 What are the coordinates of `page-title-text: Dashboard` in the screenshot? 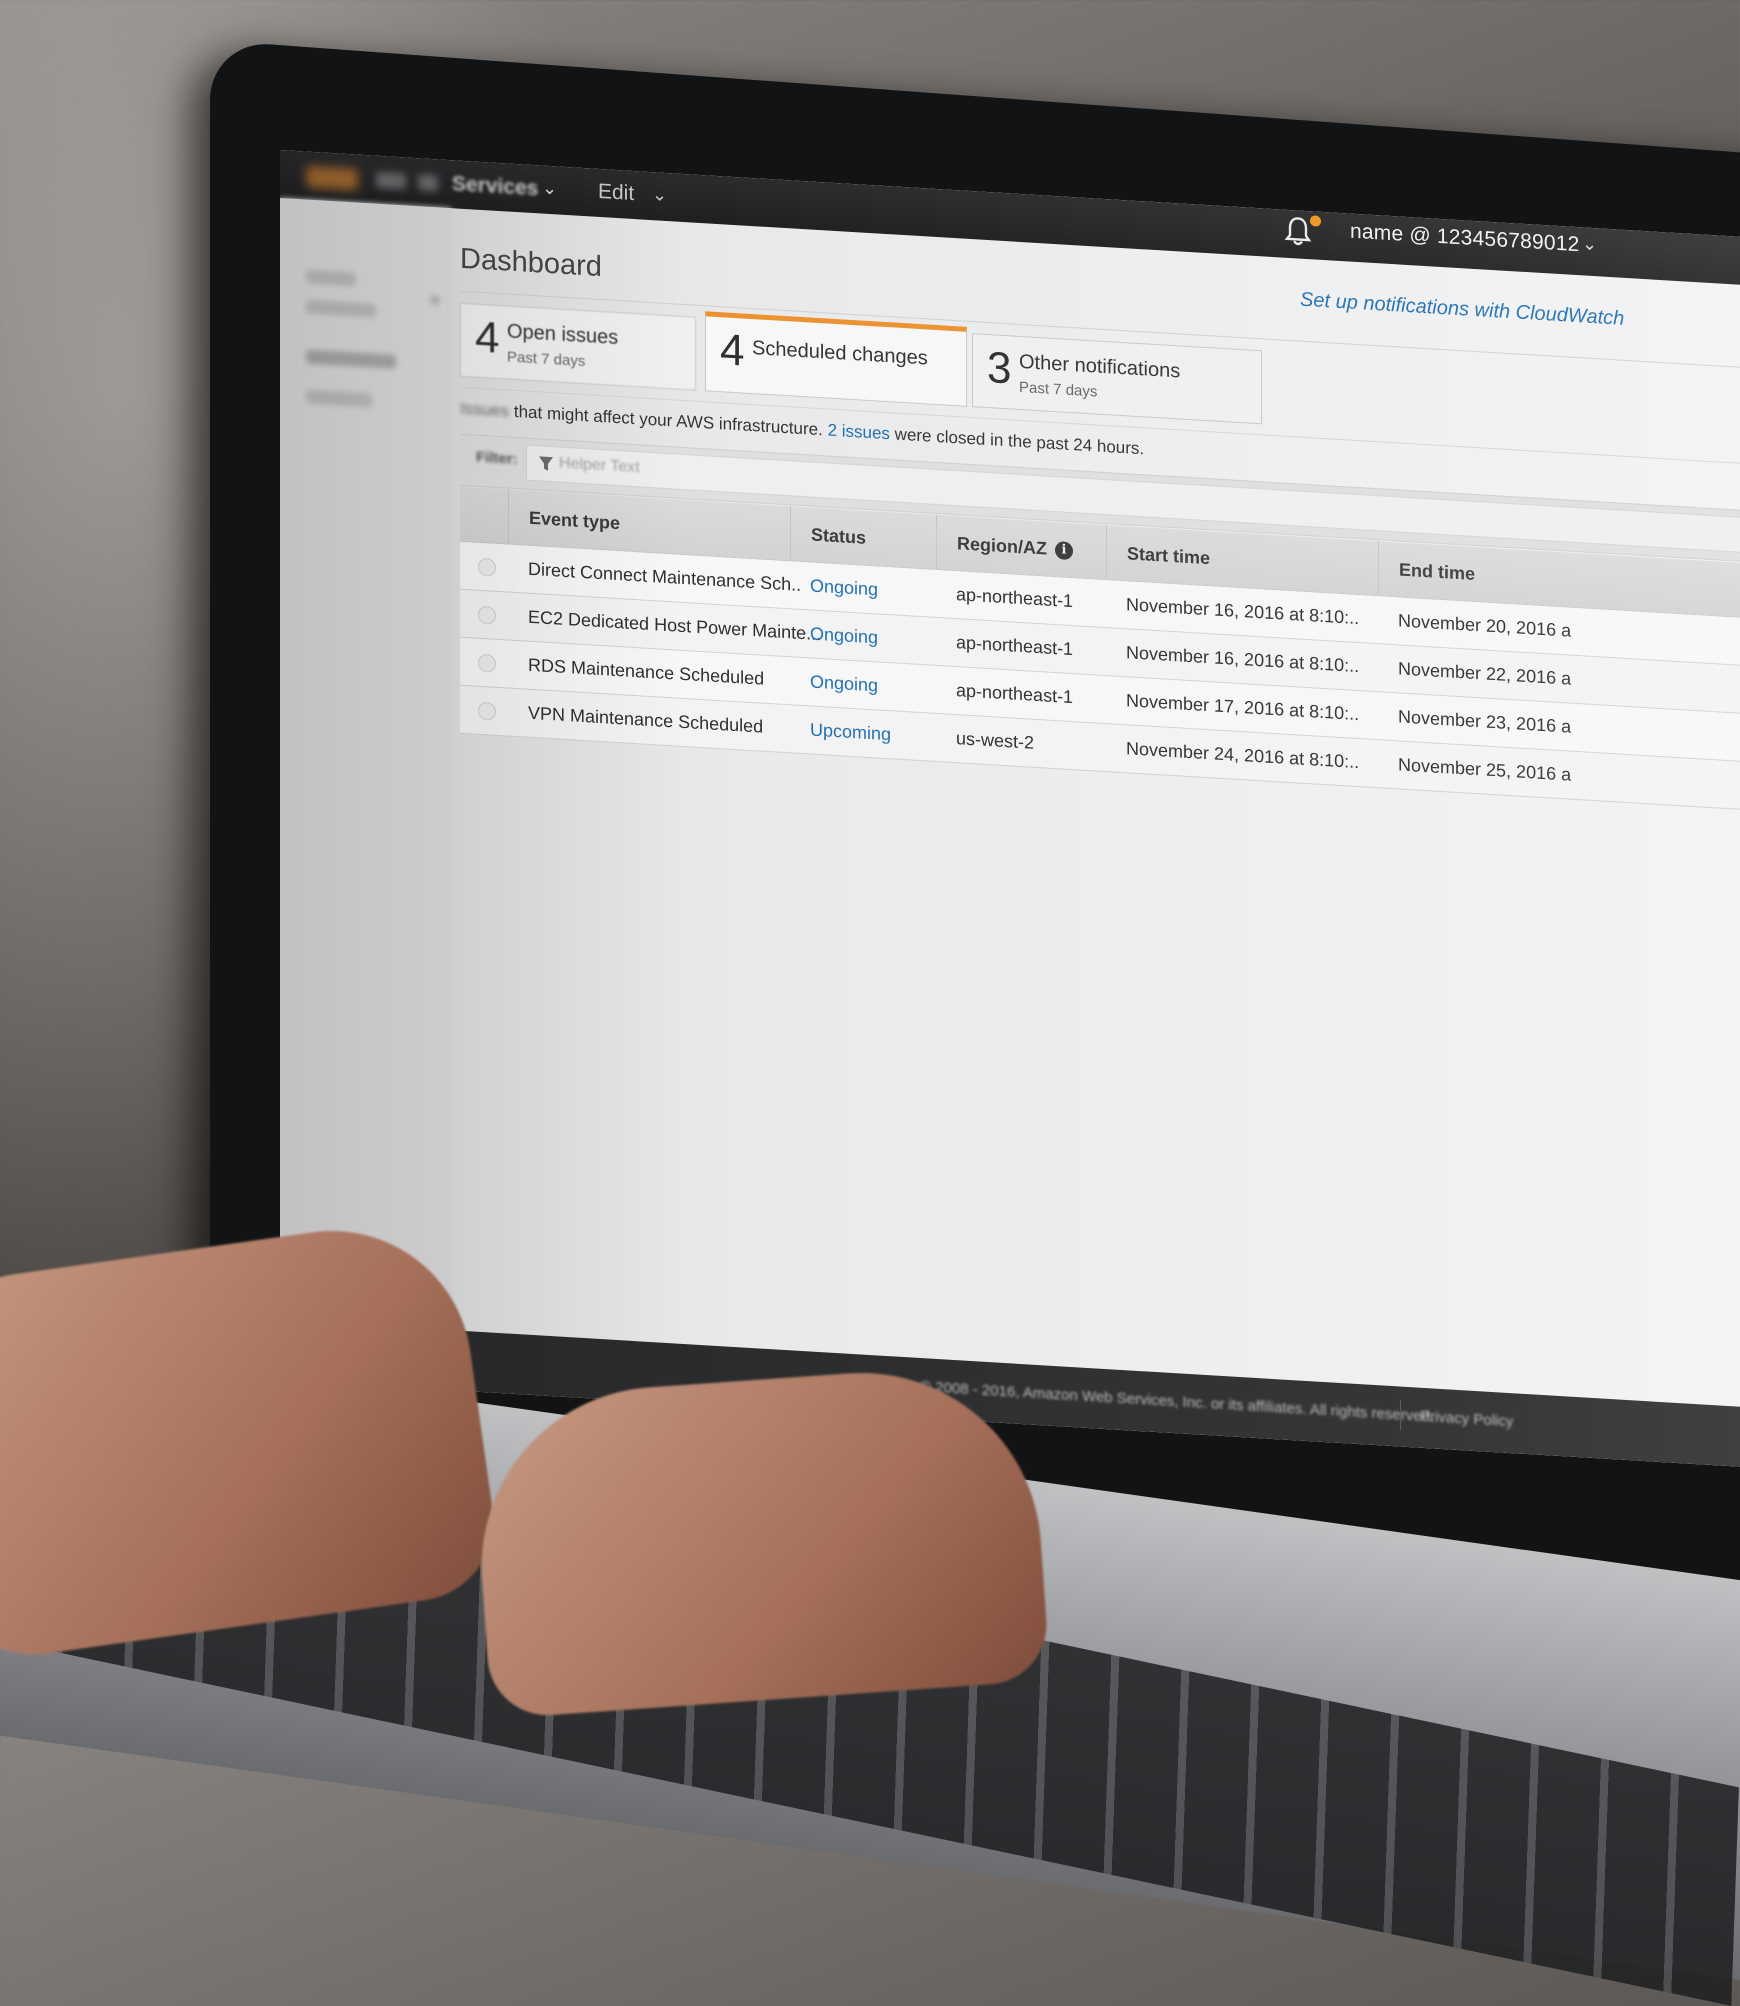 It's located at (531, 263).